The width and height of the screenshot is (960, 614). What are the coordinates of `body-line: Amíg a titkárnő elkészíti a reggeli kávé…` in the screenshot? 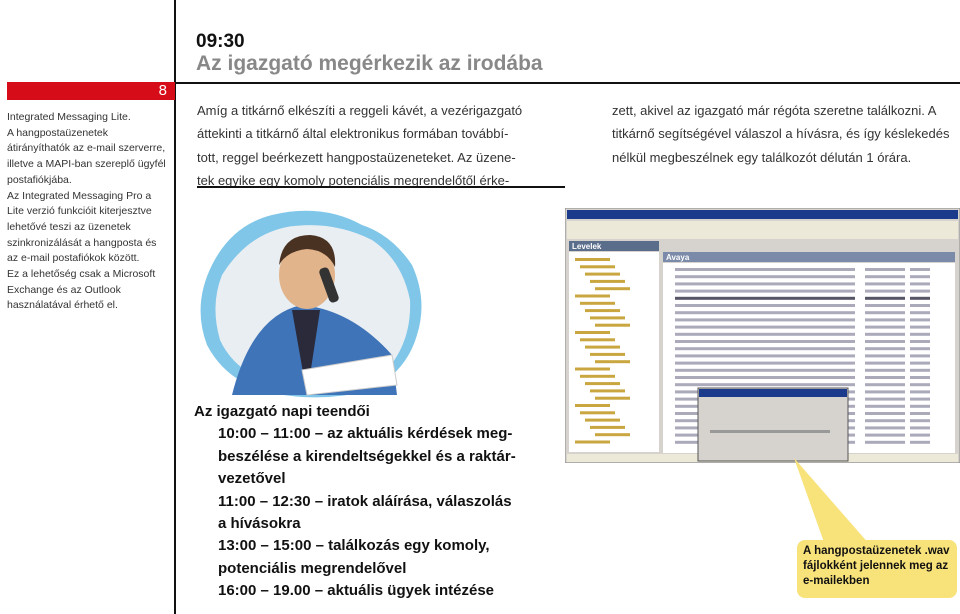 It's located at (360, 110).